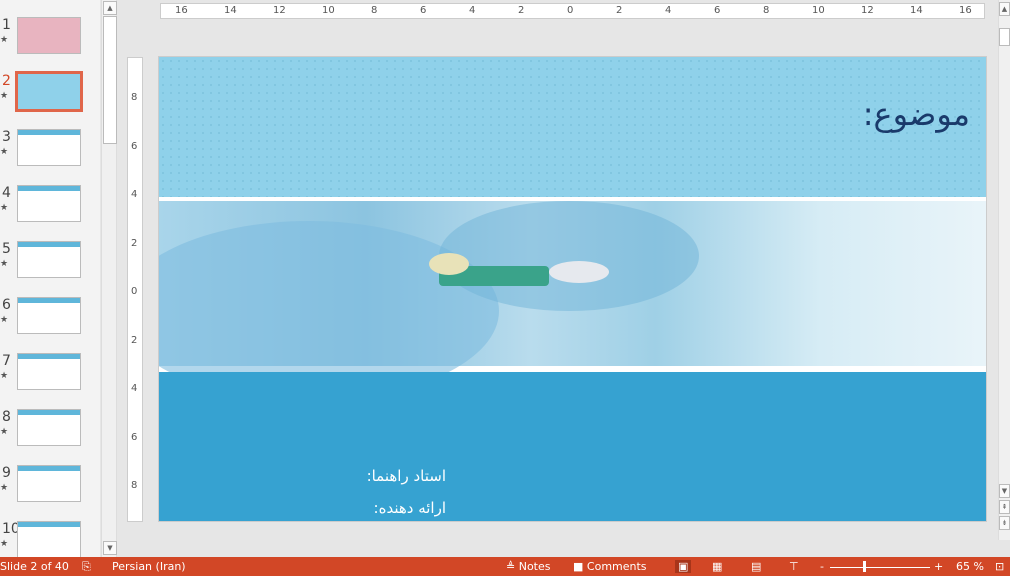  What do you see at coordinates (578, 566) in the screenshot?
I see `comment-icon: ■` at bounding box center [578, 566].